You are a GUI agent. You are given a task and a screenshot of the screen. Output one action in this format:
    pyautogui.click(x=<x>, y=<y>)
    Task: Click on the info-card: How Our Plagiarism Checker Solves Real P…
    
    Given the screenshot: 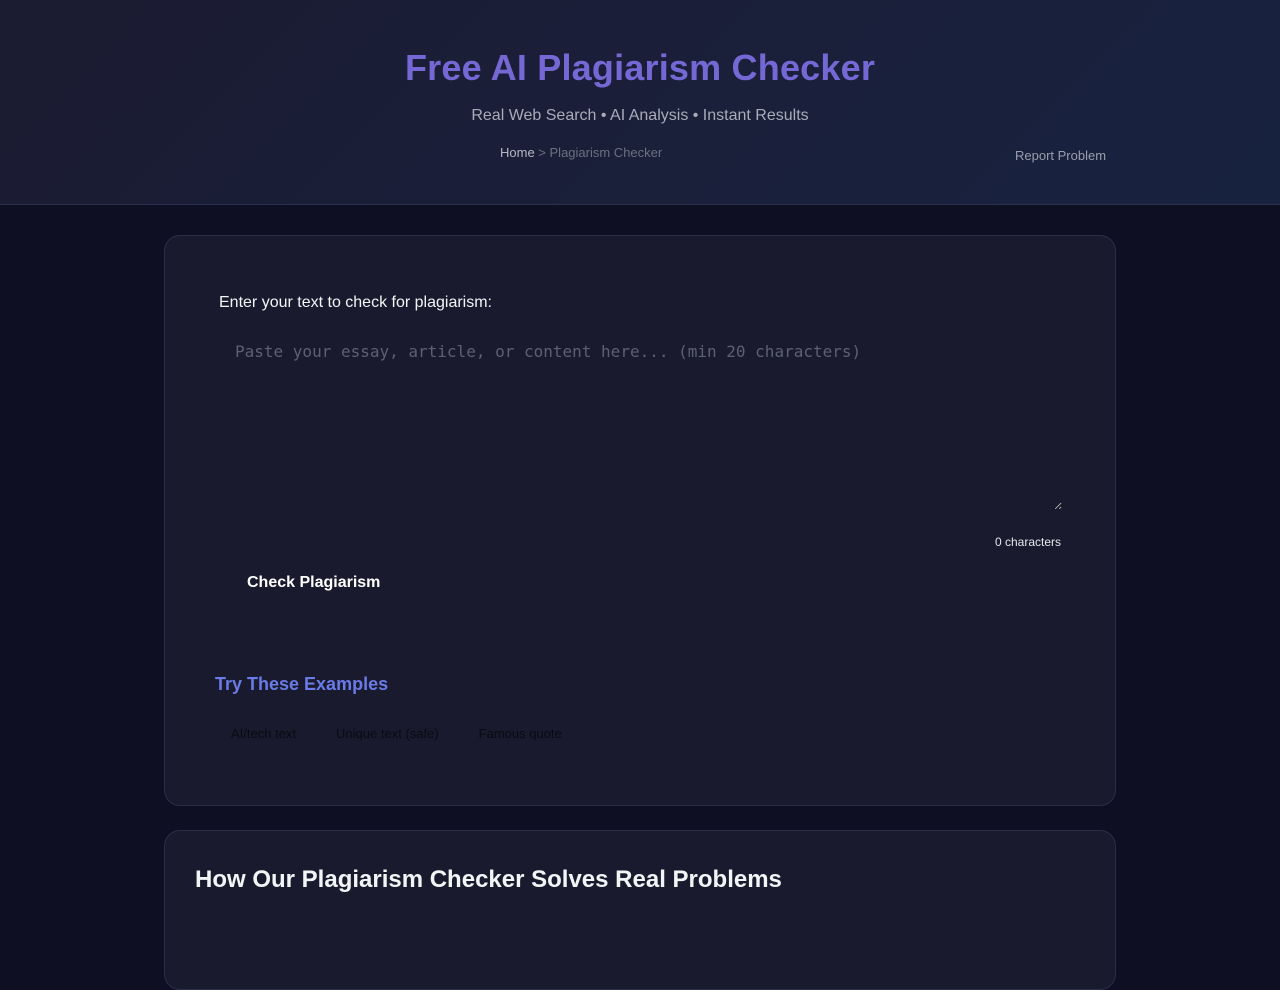 What is the action you would take?
    pyautogui.click(x=640, y=910)
    